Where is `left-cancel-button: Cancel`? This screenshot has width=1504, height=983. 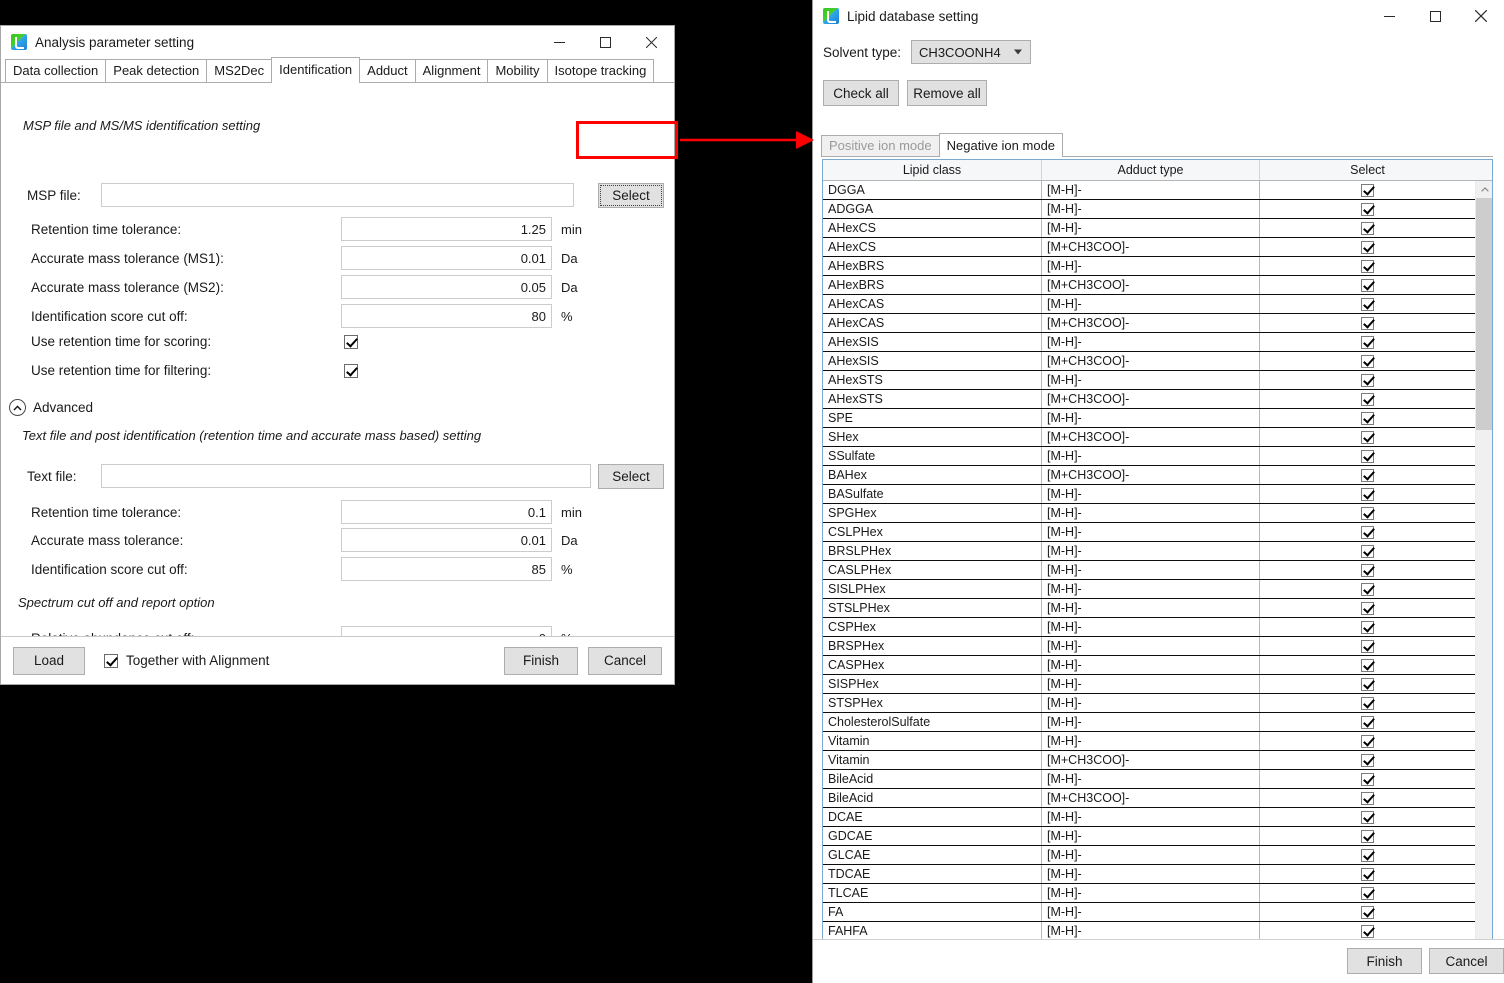 left-cancel-button: Cancel is located at coordinates (625, 660).